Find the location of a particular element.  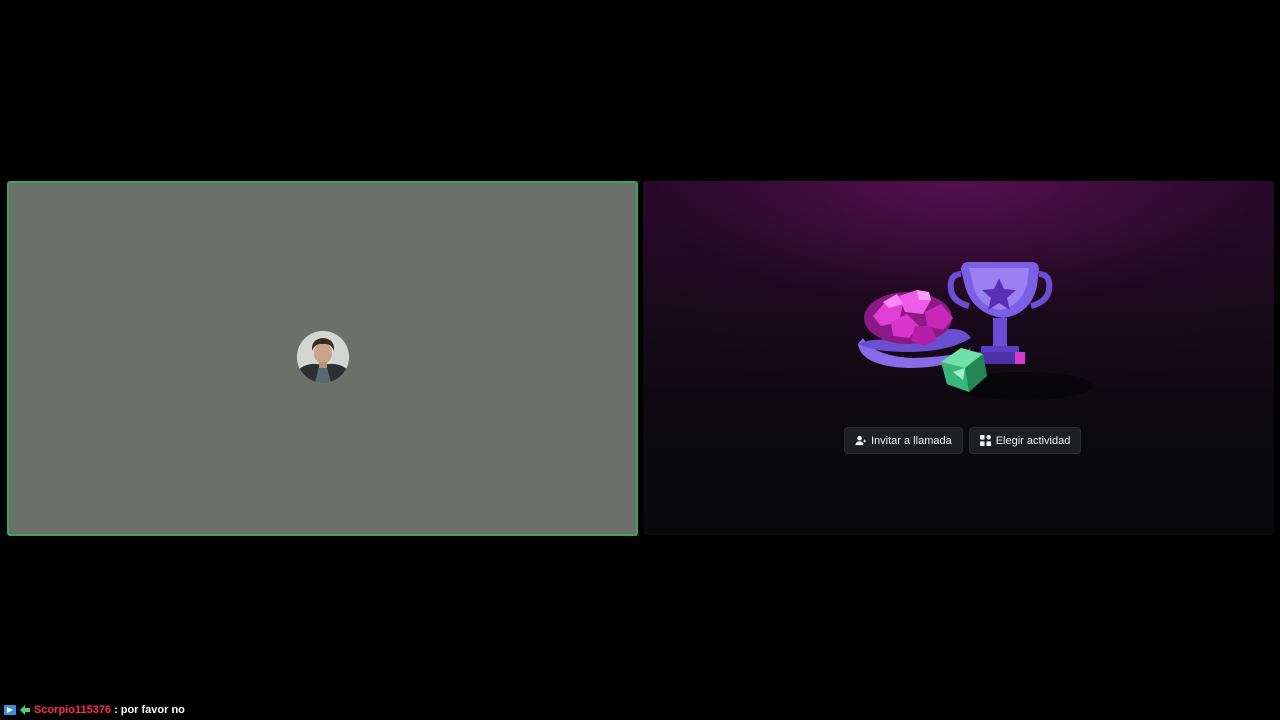

choose-activity-button: Elegir actividad is located at coordinates (1025, 440).